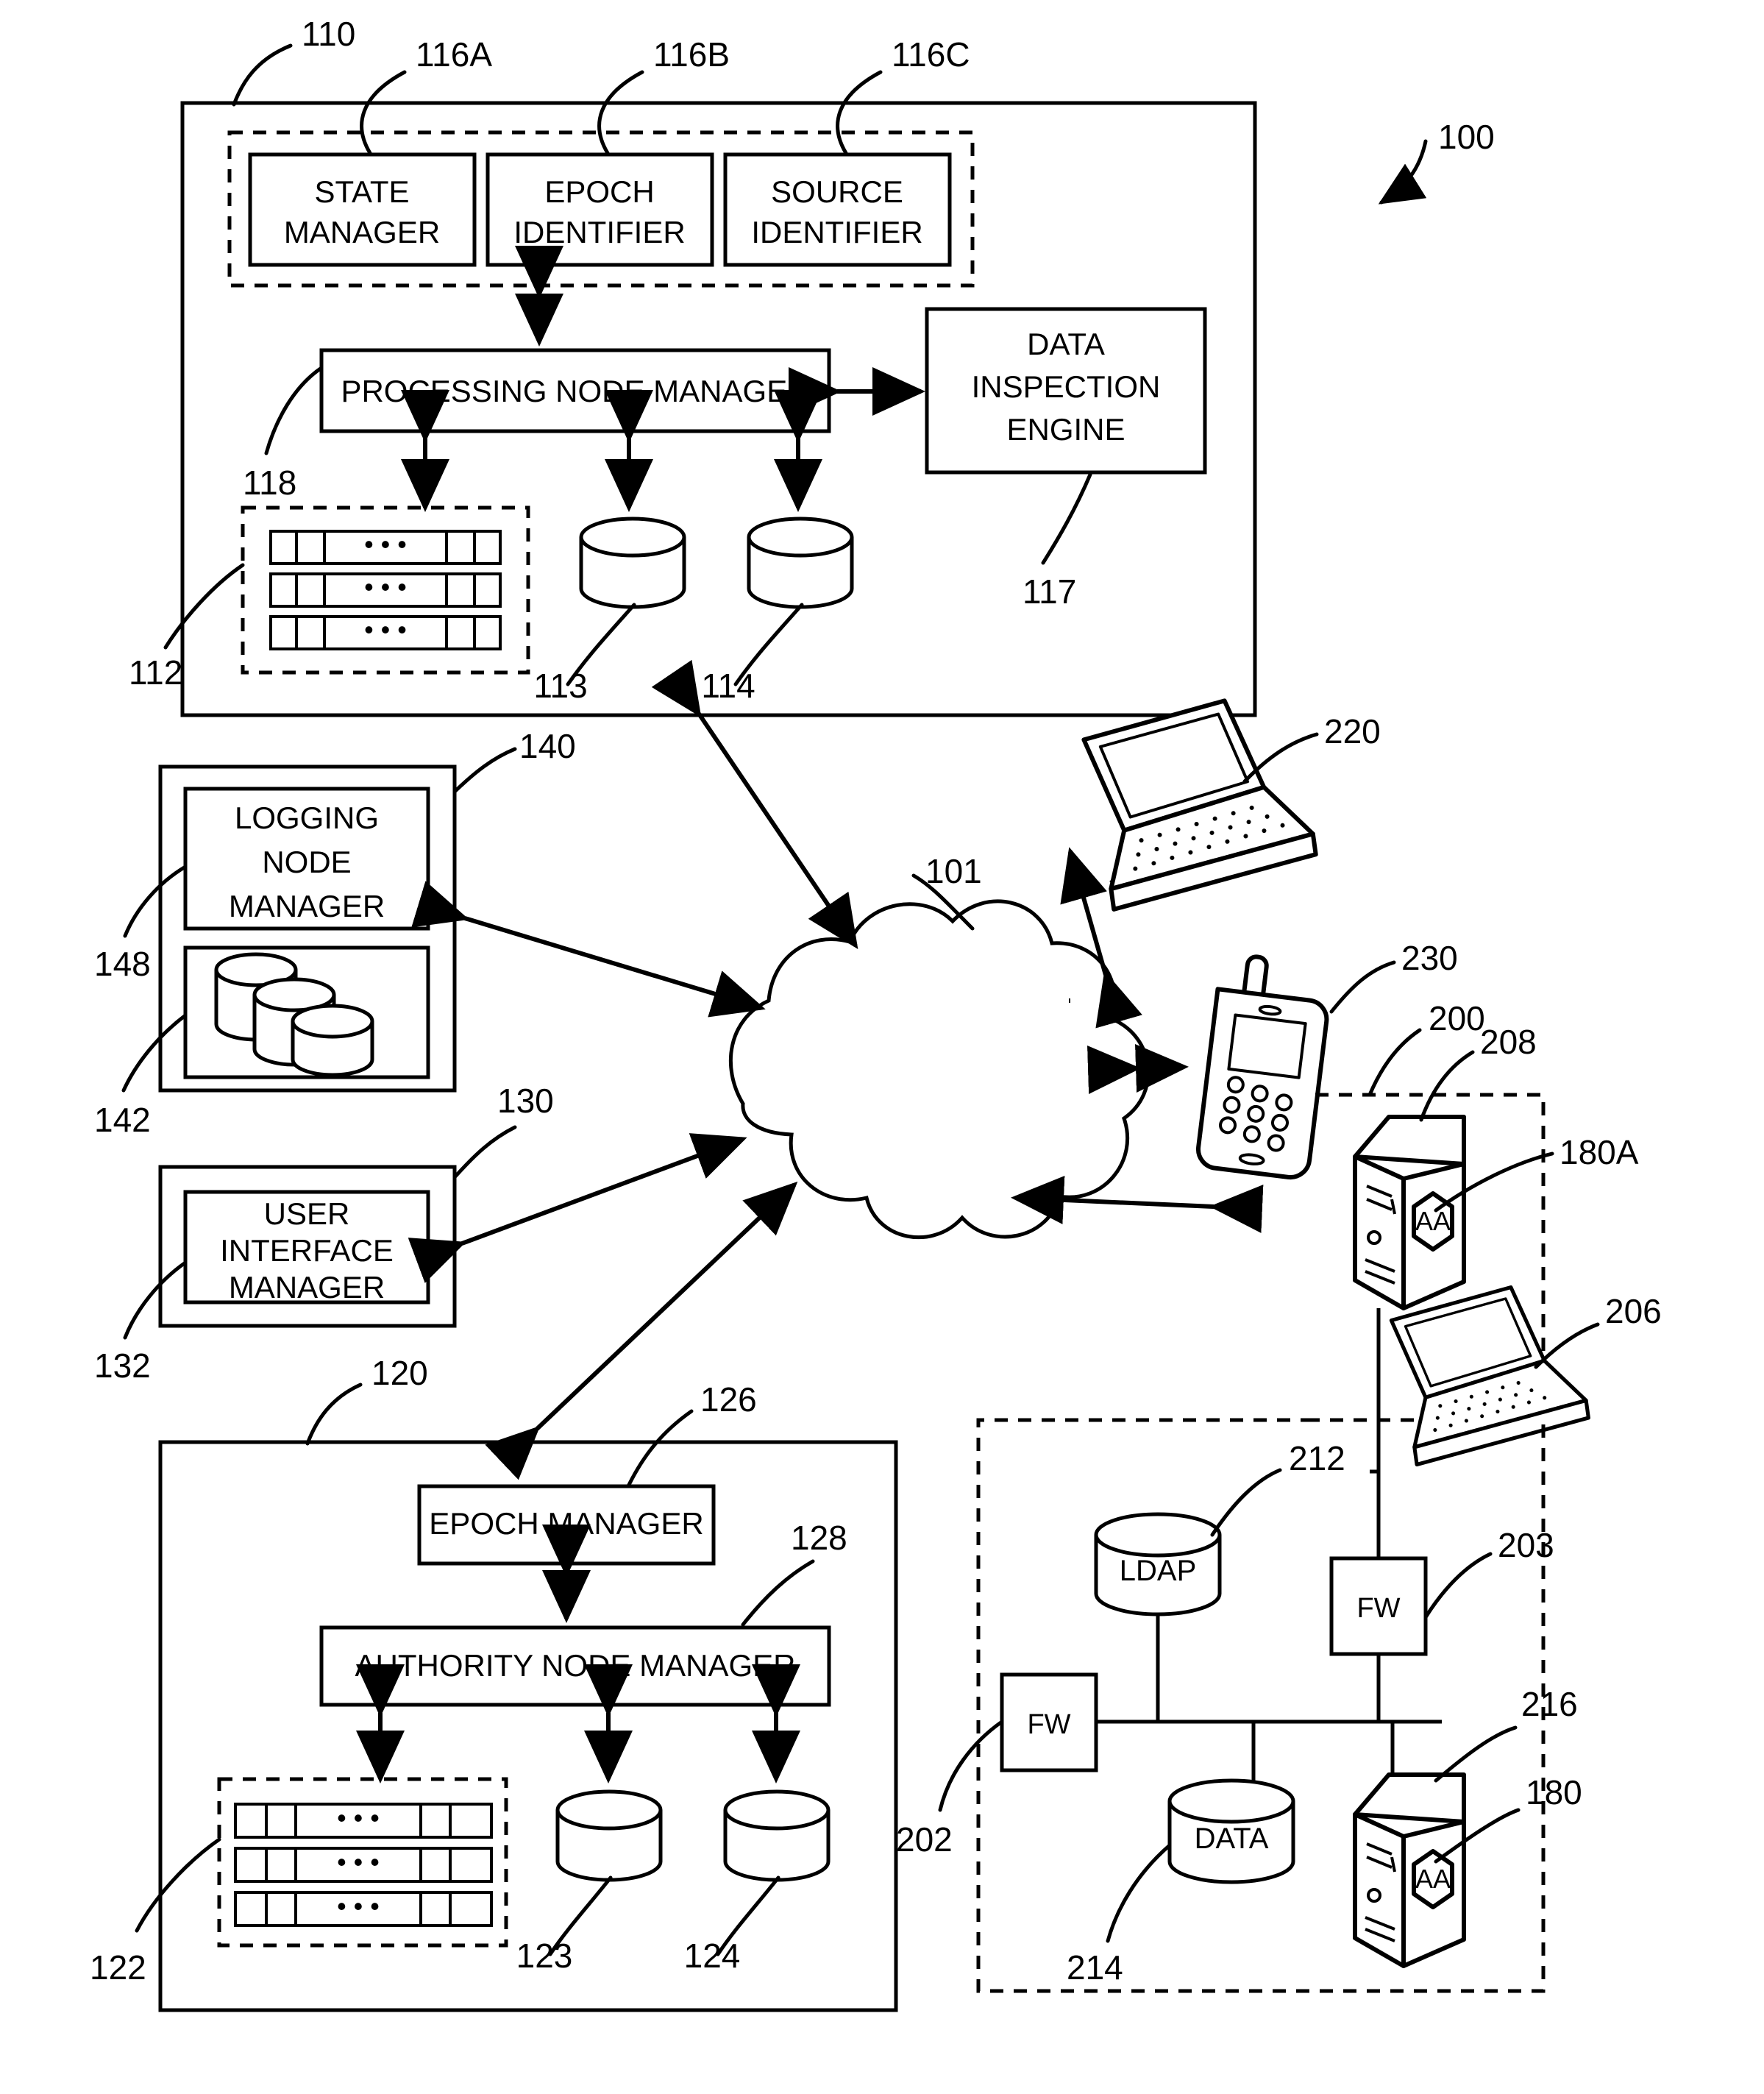 This screenshot has width=1764, height=2094. What do you see at coordinates (269, 483) in the screenshot?
I see `ref-118: 118` at bounding box center [269, 483].